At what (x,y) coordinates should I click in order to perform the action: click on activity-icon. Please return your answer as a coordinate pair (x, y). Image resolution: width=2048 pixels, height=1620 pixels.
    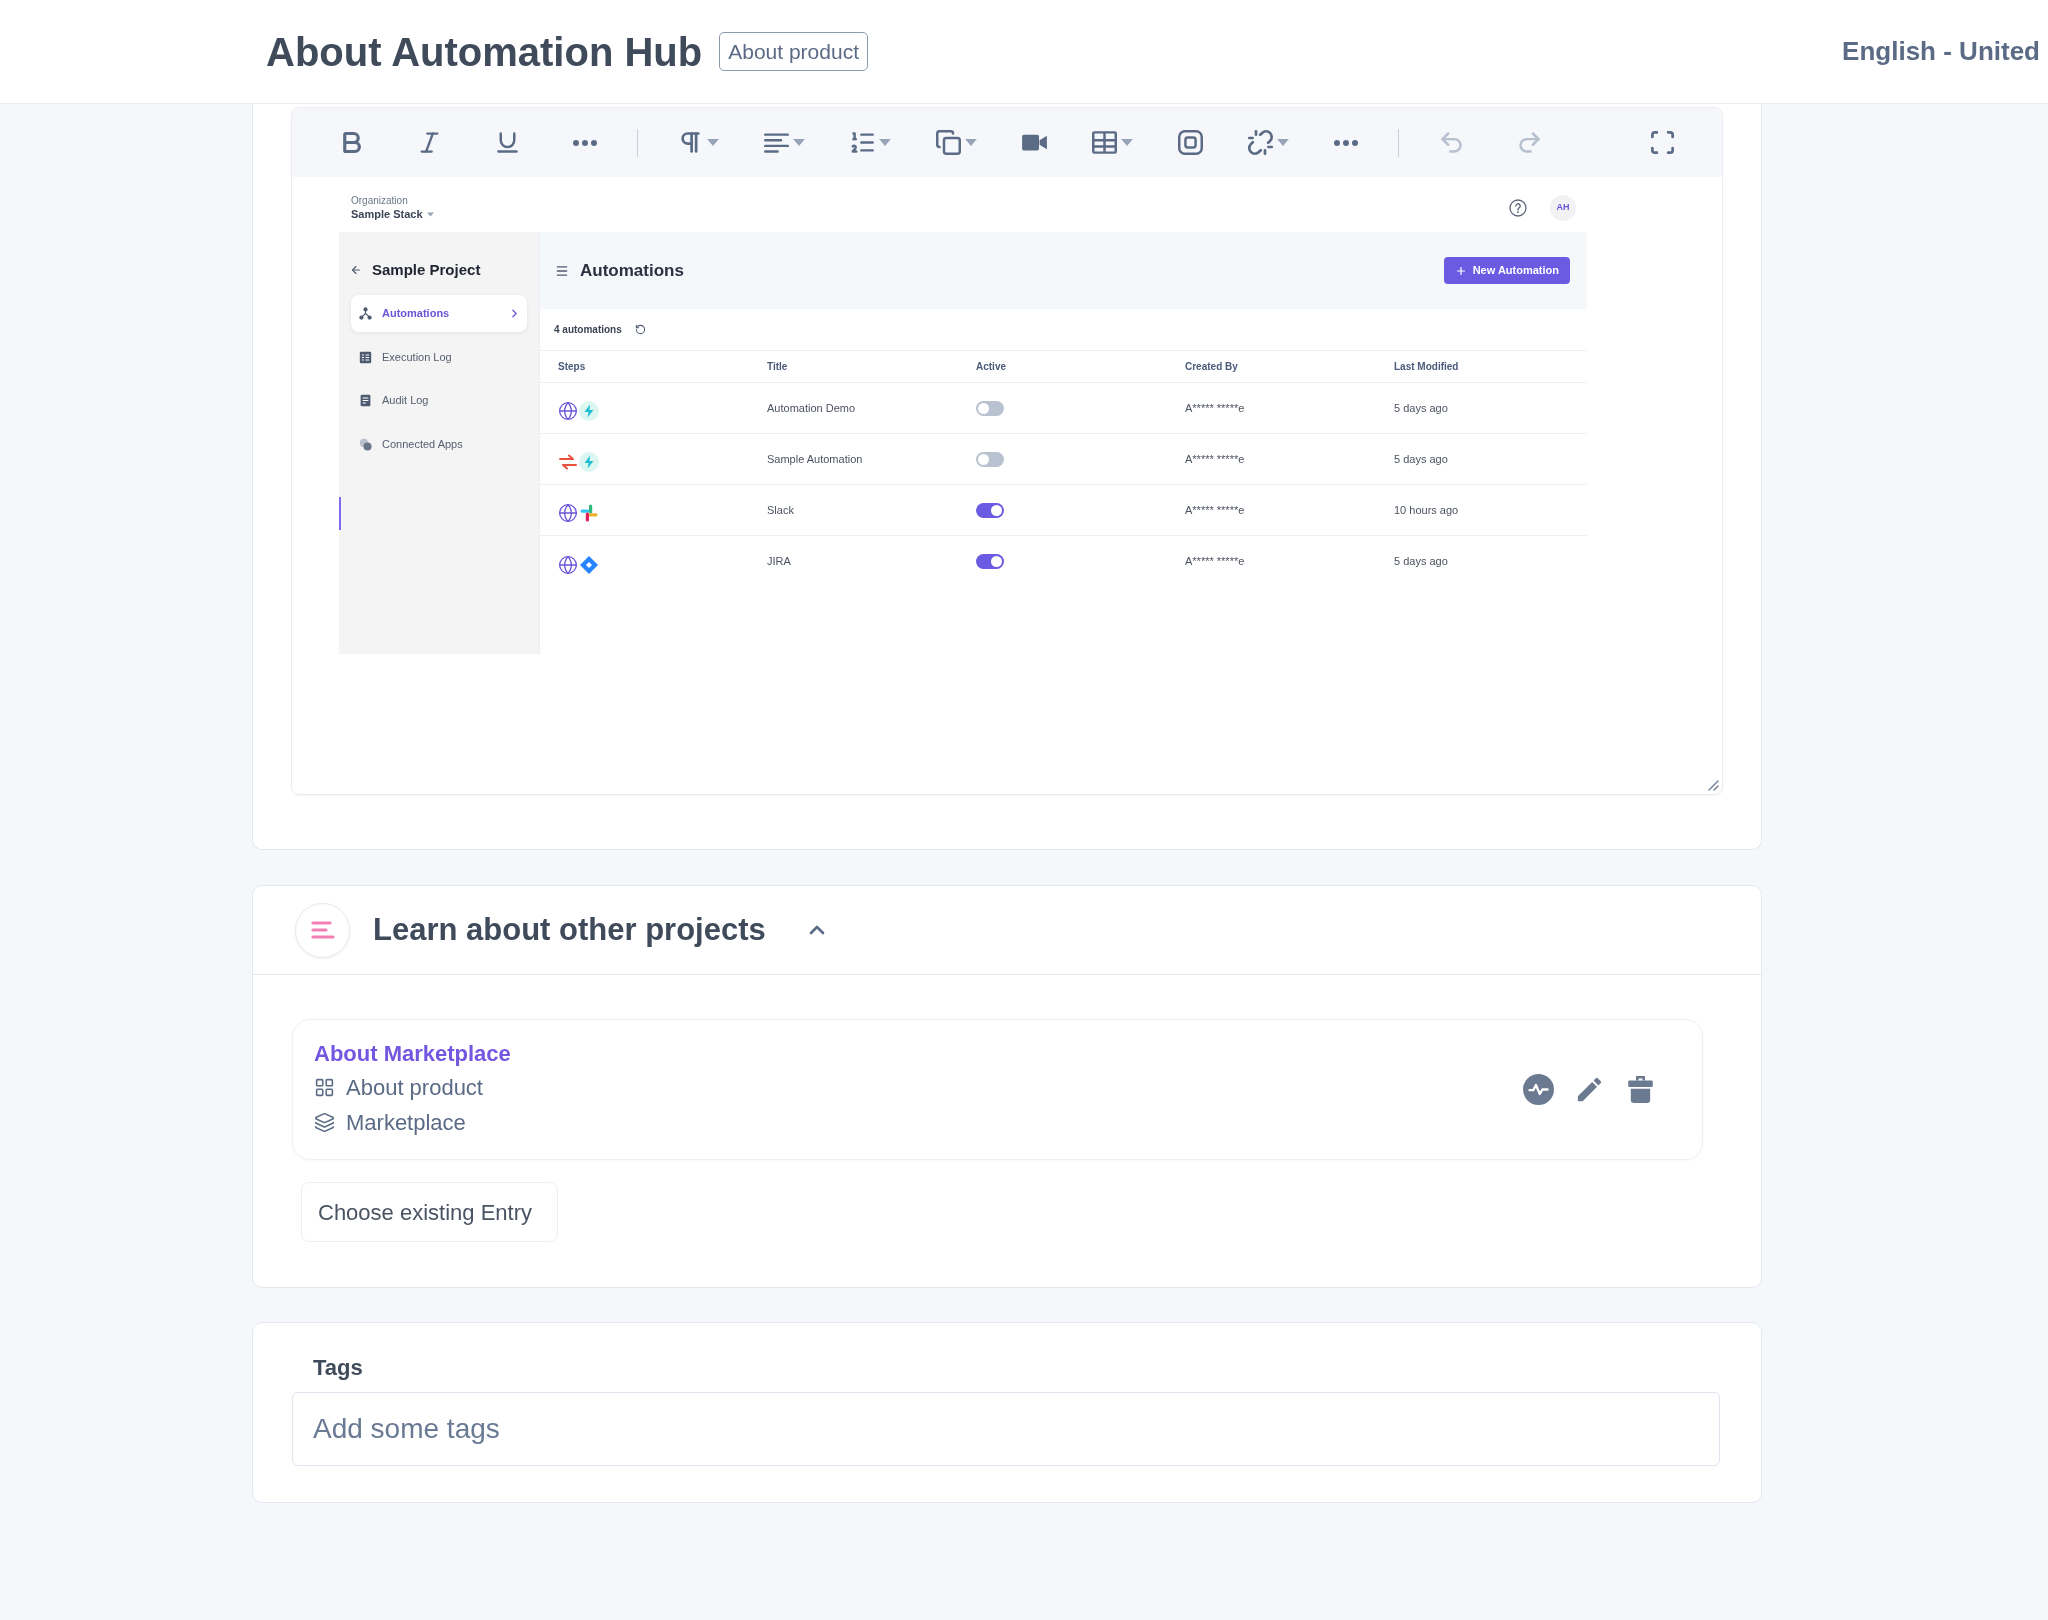
    Looking at the image, I should click on (1538, 1089).